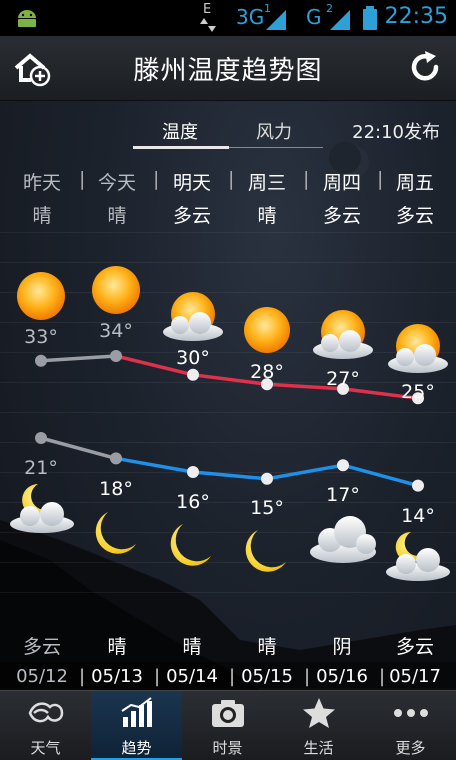 Image resolution: width=456 pixels, height=760 pixels. What do you see at coordinates (193, 502) in the screenshot?
I see `low-temp-label: 16°` at bounding box center [193, 502].